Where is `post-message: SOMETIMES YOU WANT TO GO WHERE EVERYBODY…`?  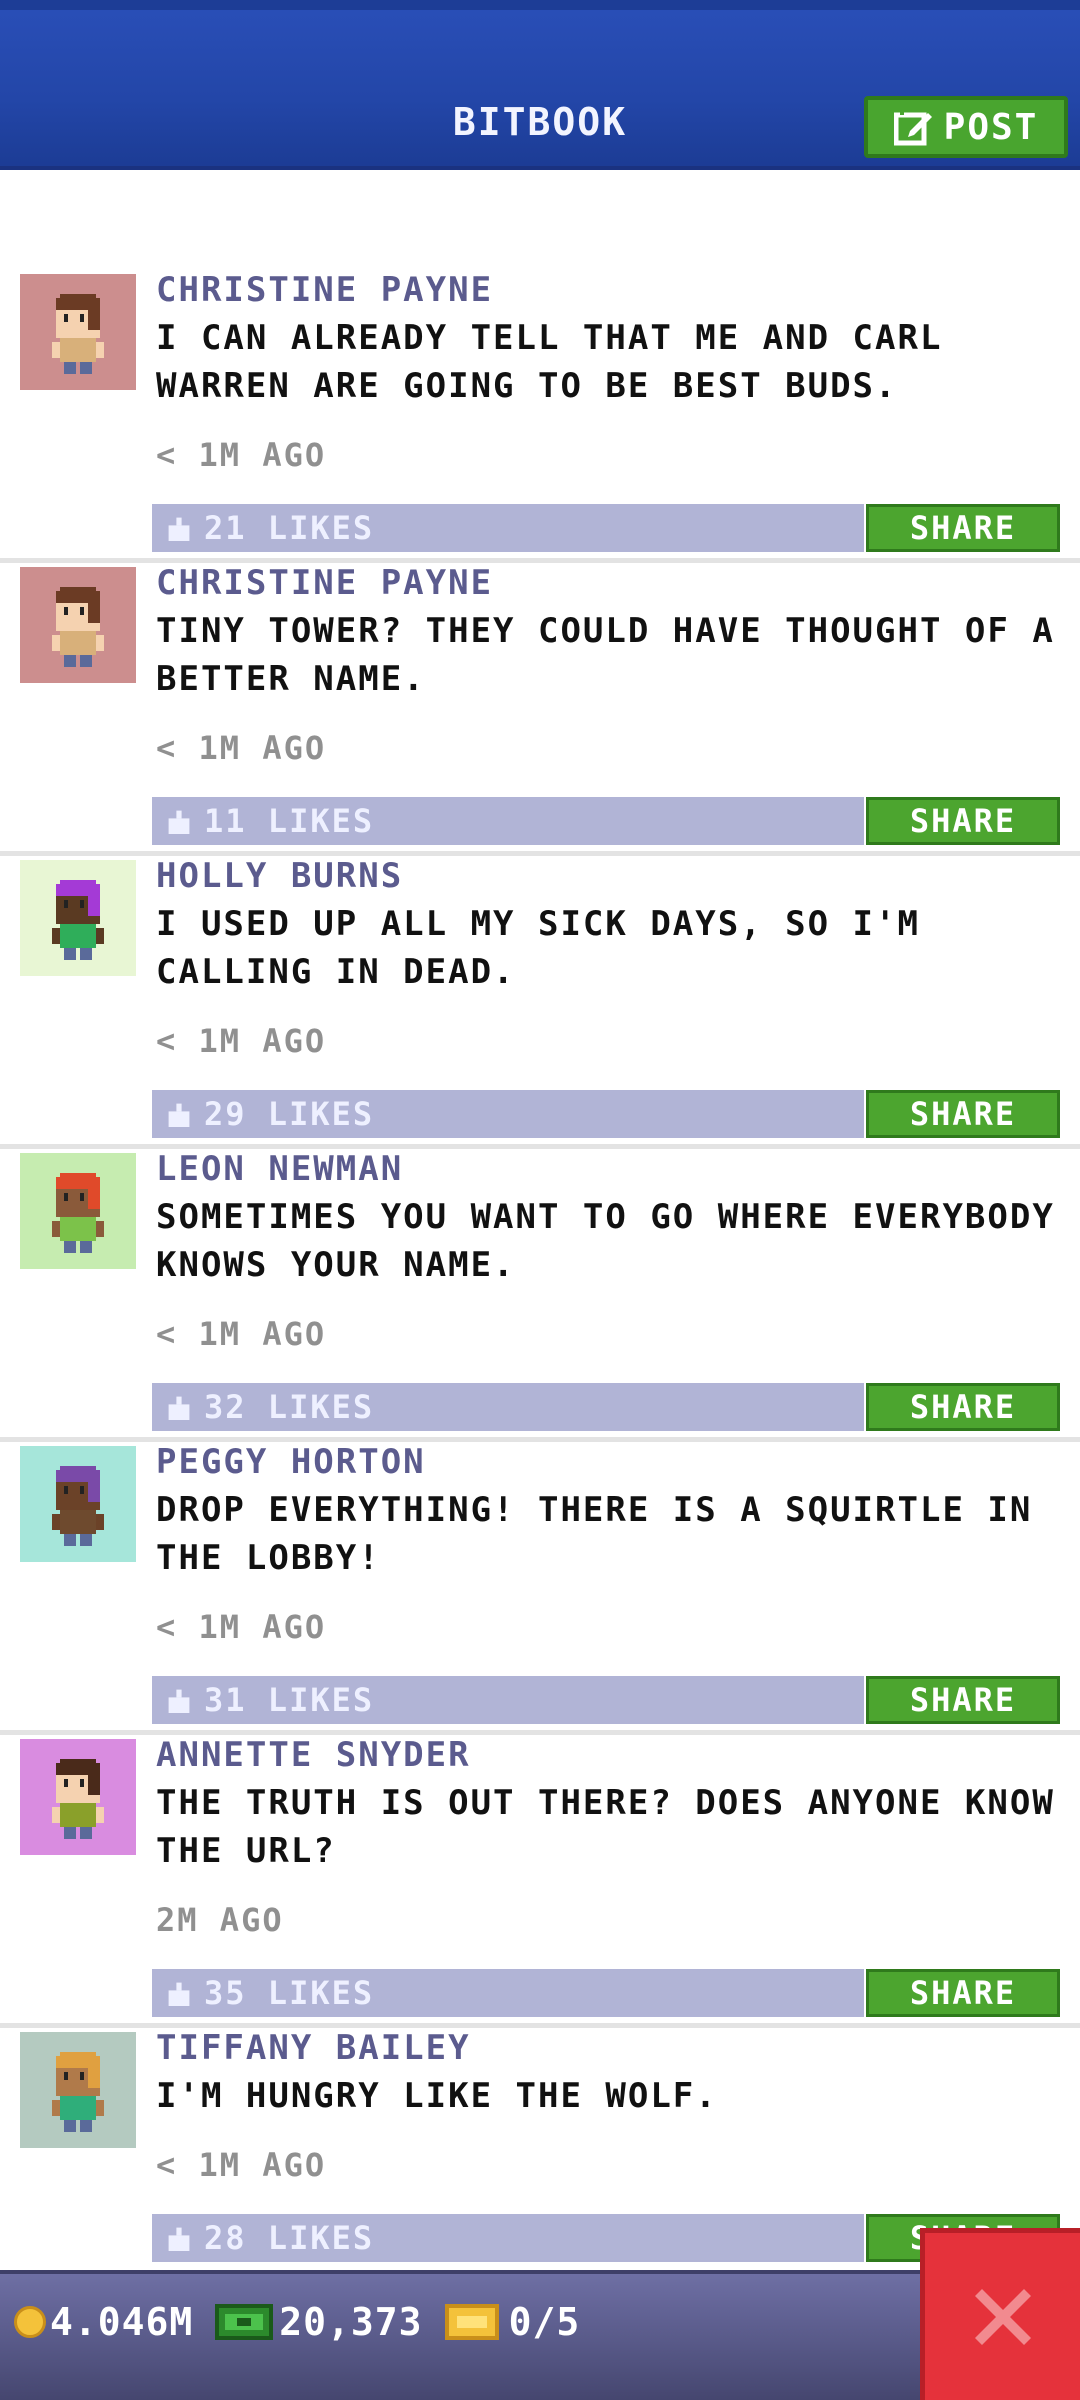
post-message: SOMETIMES YOU WANT TO GO WHERE EVERYBODY… is located at coordinates (605, 1241).